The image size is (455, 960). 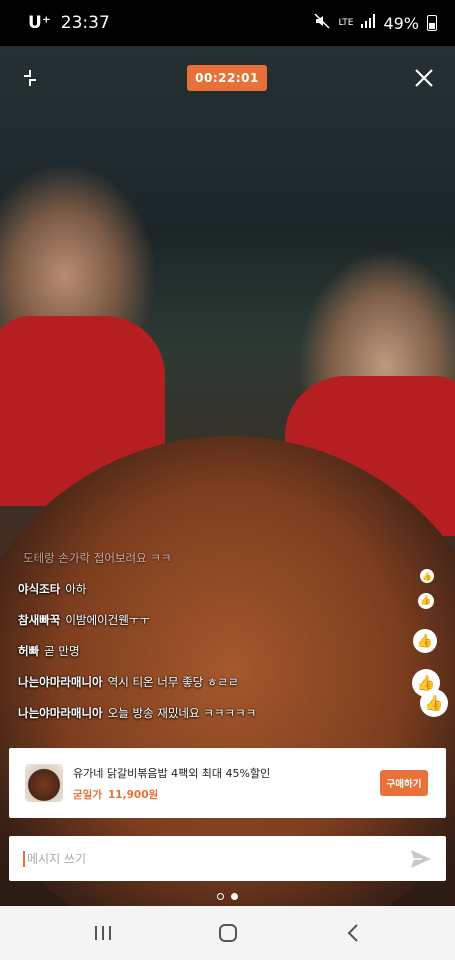 What do you see at coordinates (208, 627) in the screenshot?
I see `chat-message: 참새빠꾹 이밤에이건웬ㅜㅜ` at bounding box center [208, 627].